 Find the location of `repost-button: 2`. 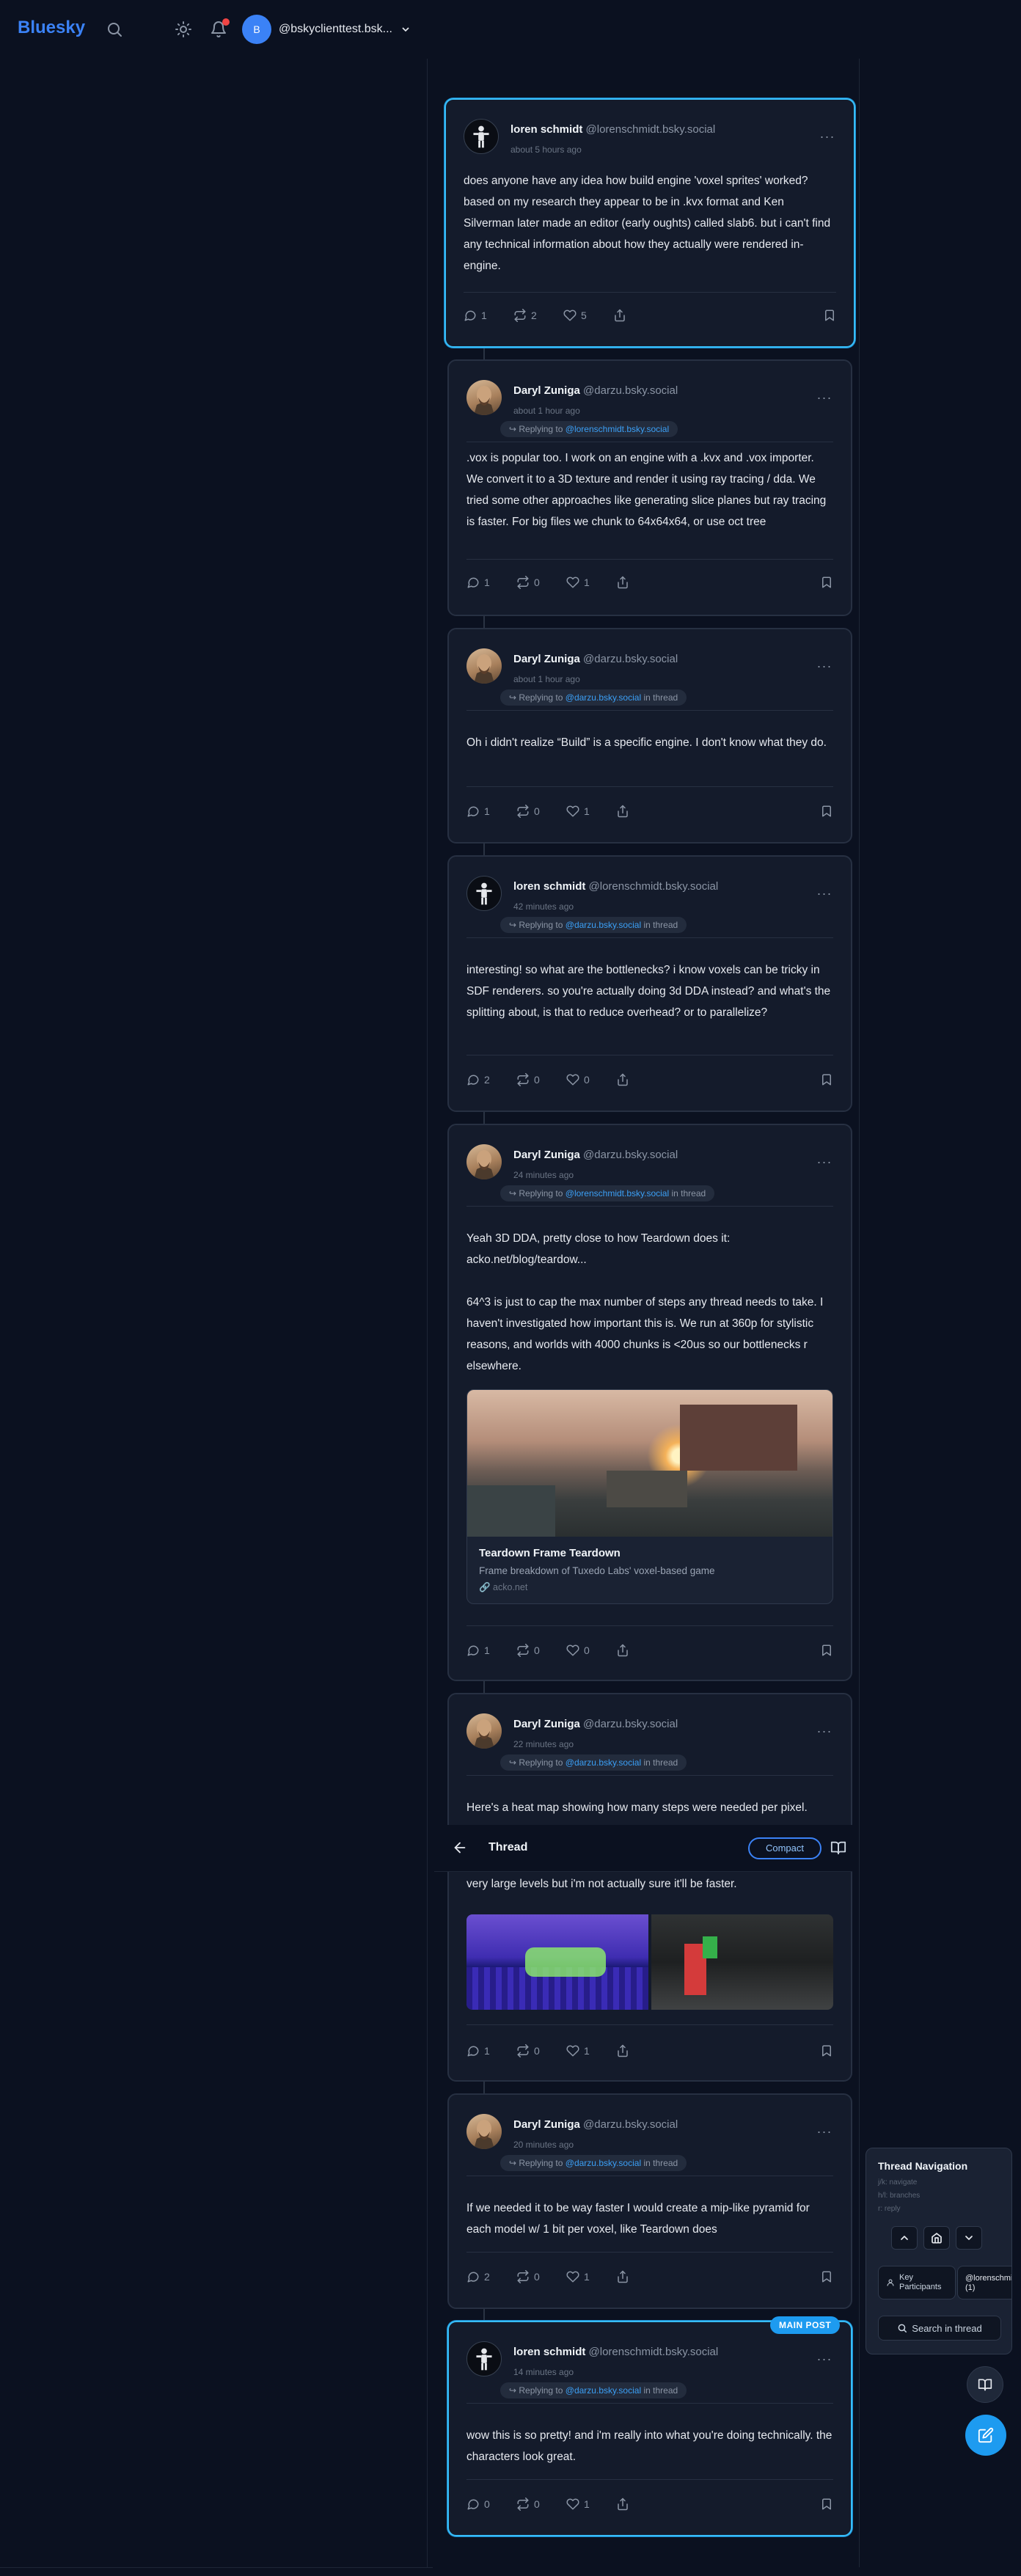

repost-button: 2 is located at coordinates (538, 315).